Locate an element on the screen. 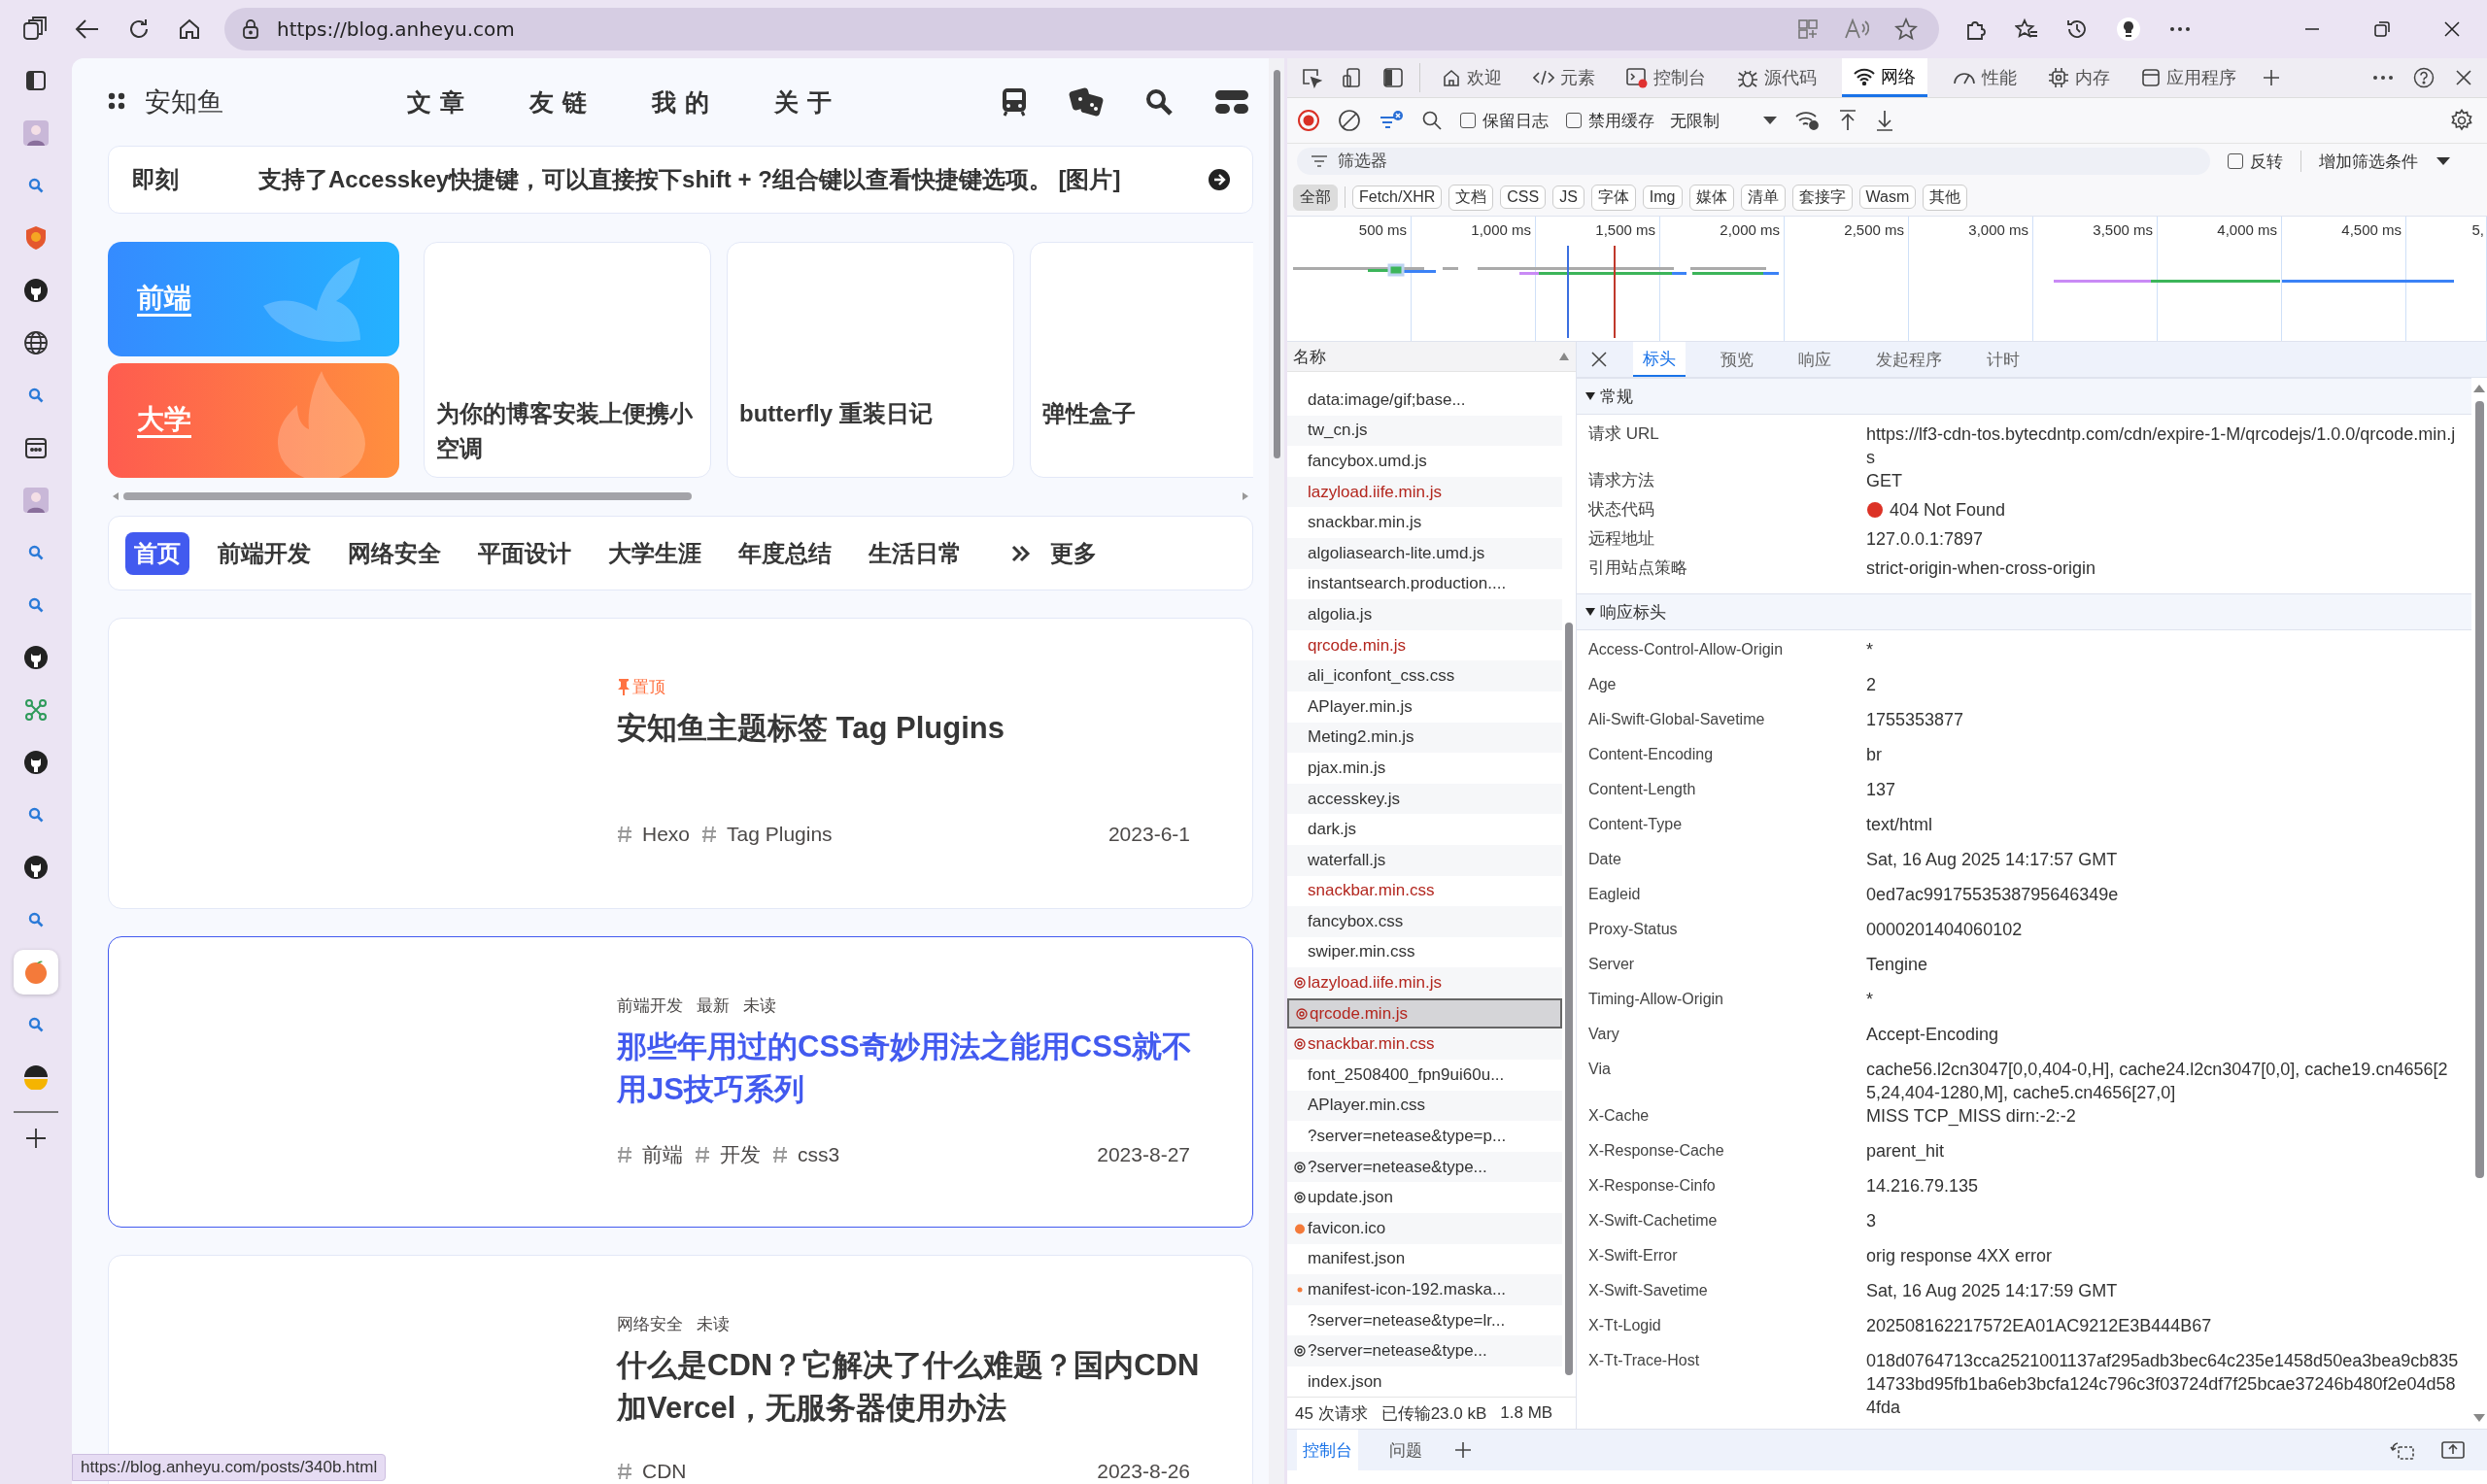  settings-icon is located at coordinates (2461, 120).